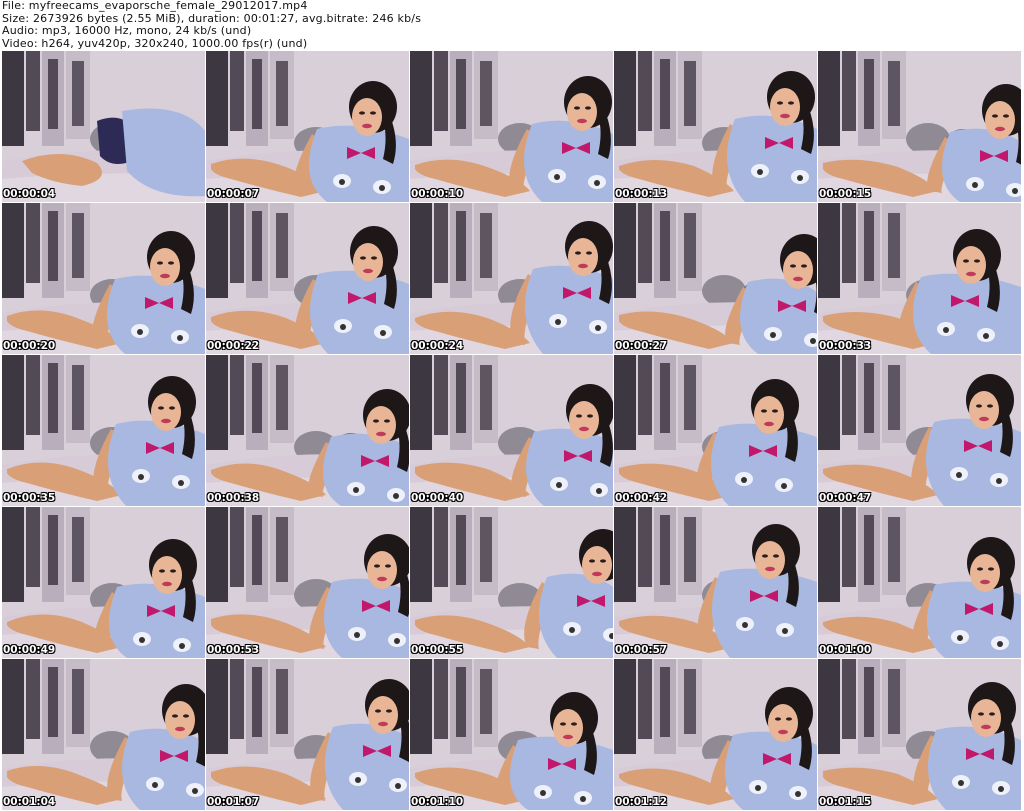  I want to click on video-thumbnail: 00:00:35, so click(103, 430).